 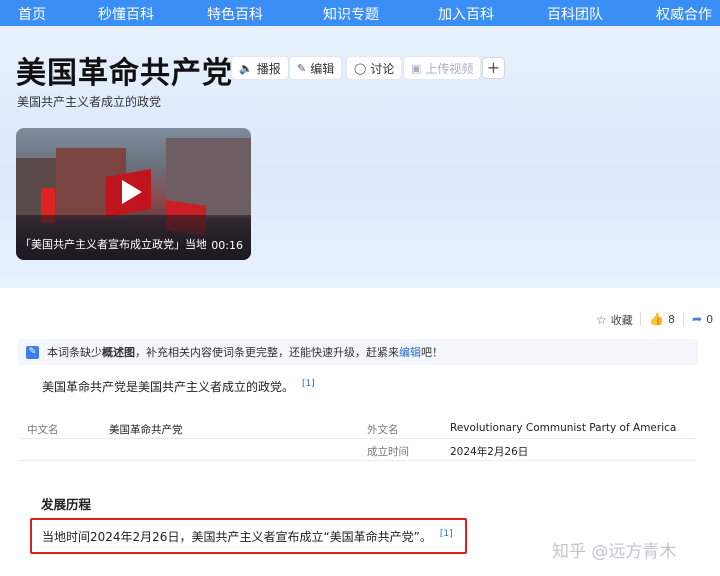 What do you see at coordinates (237, 537) in the screenshot?
I see `history-text: 当地时间2024年2月26日，美国共产主义者宣布成立“美国革命共产党”。` at bounding box center [237, 537].